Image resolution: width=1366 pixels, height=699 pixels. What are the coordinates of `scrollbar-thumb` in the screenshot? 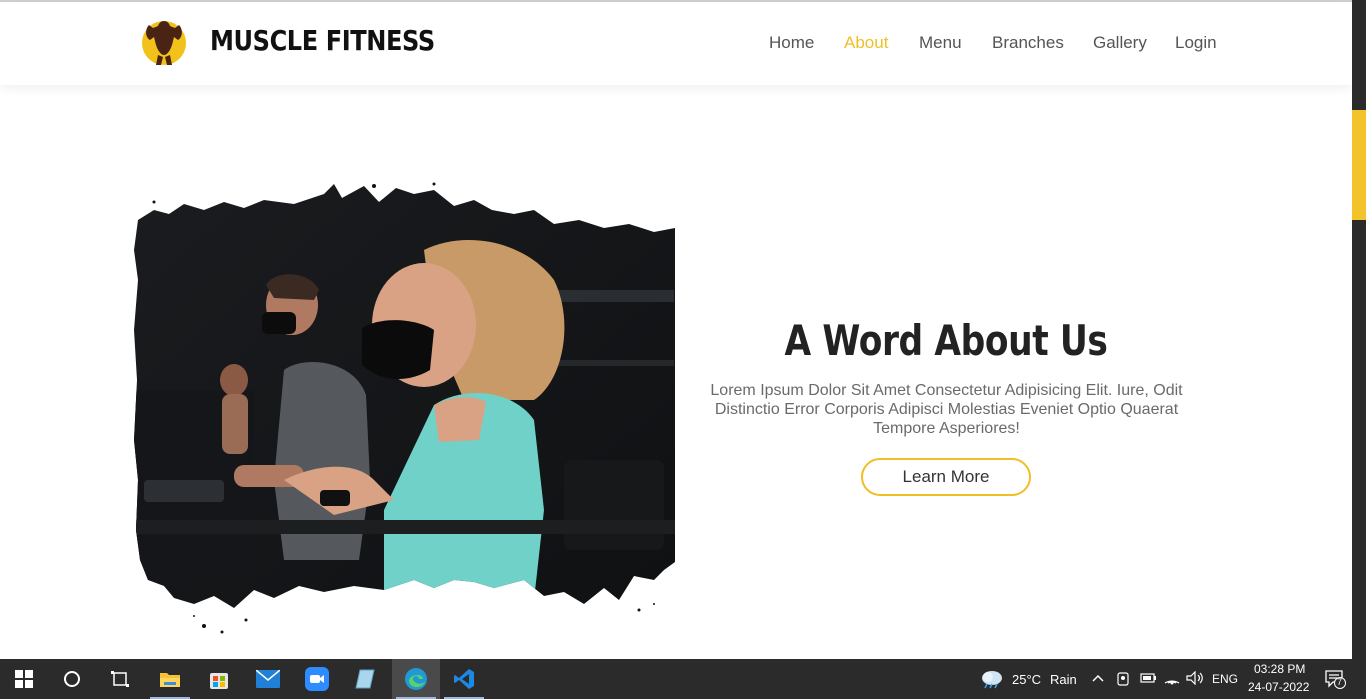 It's located at (1359, 165).